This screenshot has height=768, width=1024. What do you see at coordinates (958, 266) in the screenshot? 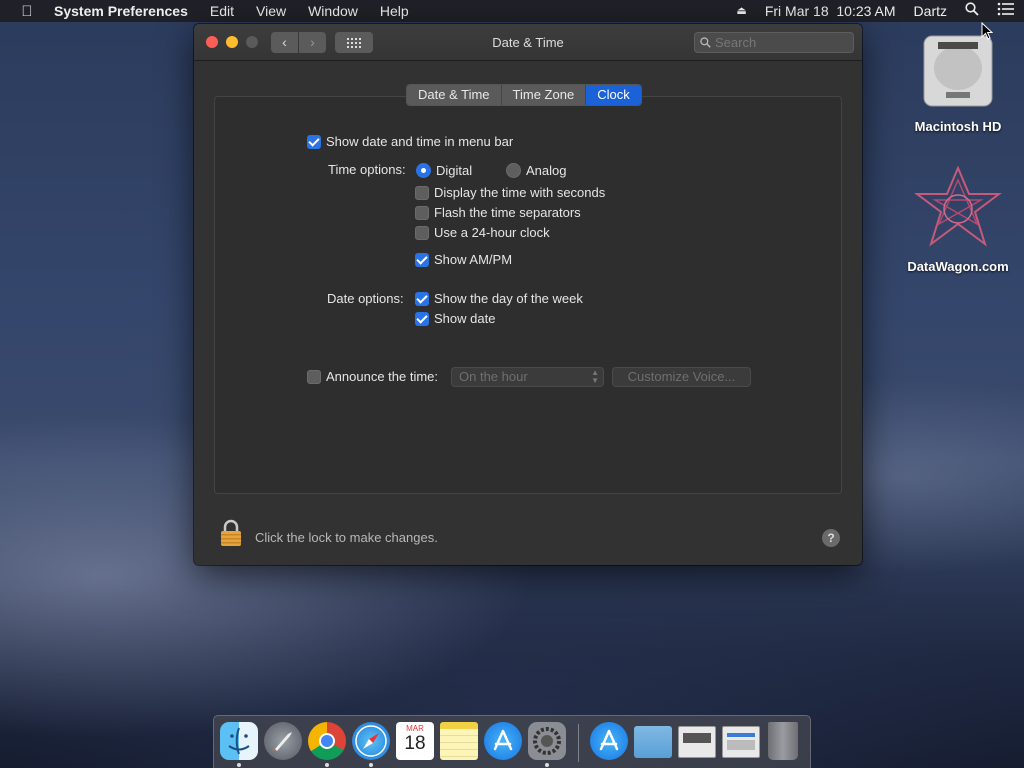
I see `desktop-icon-label: DataWagon.com` at bounding box center [958, 266].